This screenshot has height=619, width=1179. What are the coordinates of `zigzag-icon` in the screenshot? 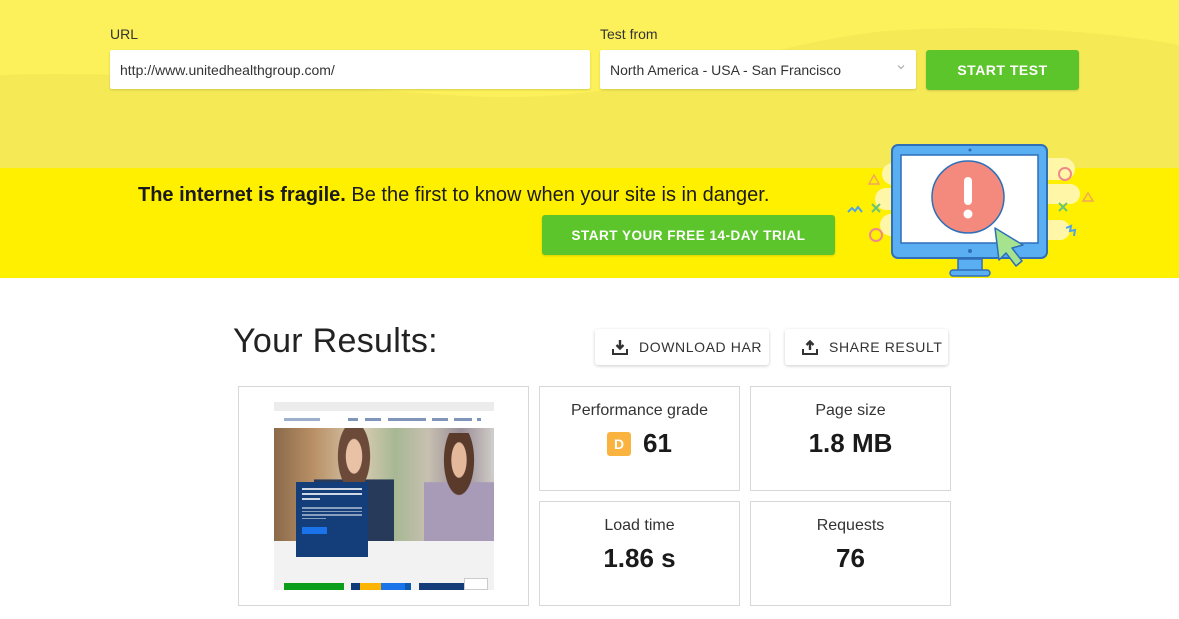 It's located at (855, 209).